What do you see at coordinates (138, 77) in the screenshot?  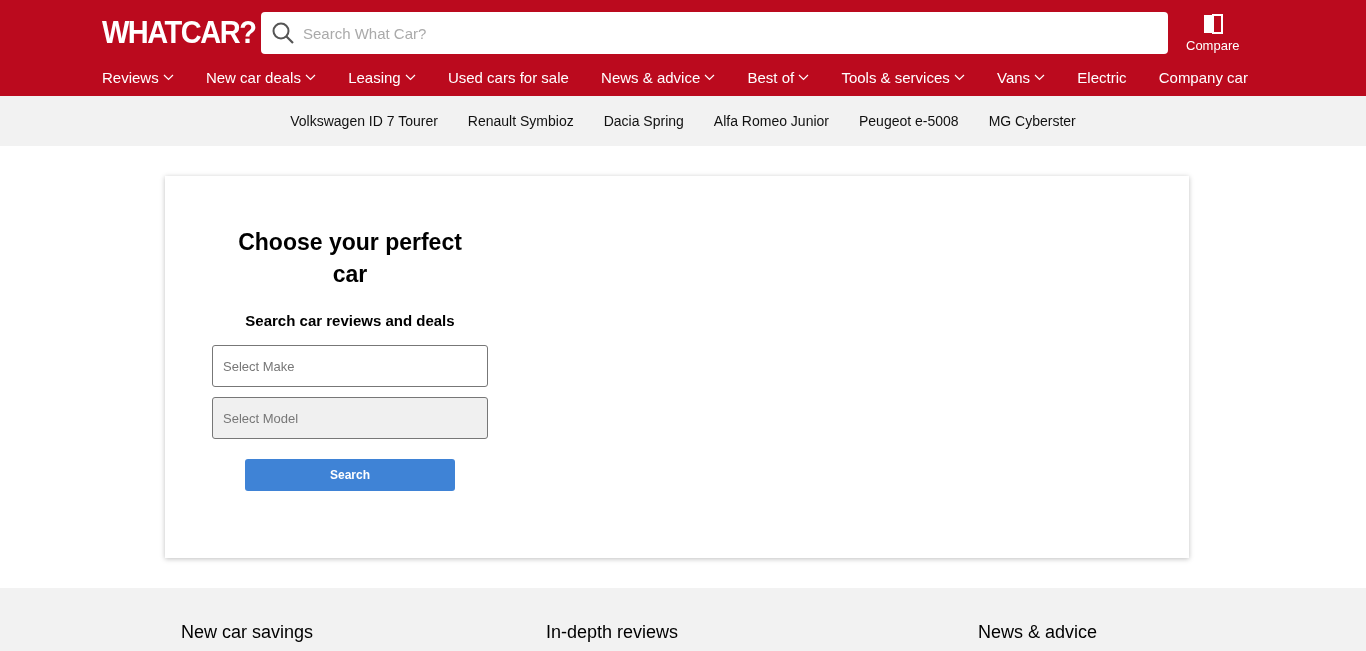 I see `nav-link: Reviews` at bounding box center [138, 77].